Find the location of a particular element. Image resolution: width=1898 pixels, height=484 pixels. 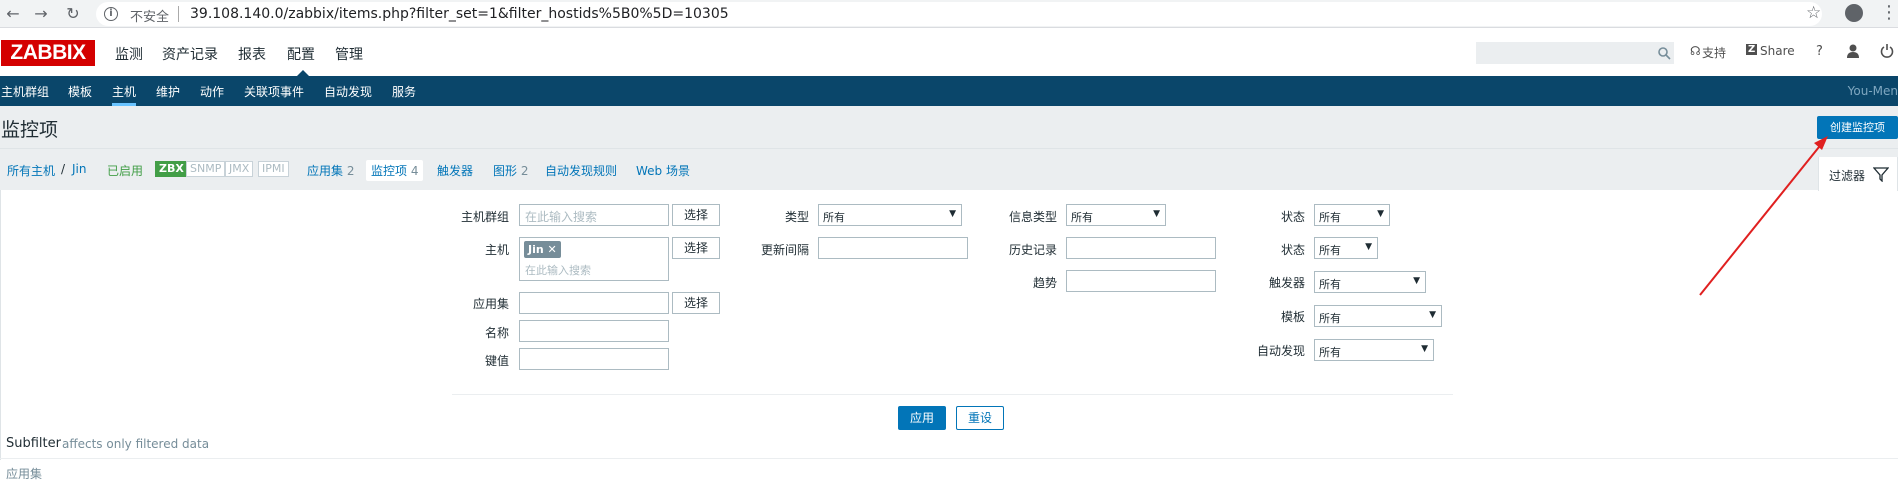

host-group-input: 在此输入搜索 is located at coordinates (594, 215).